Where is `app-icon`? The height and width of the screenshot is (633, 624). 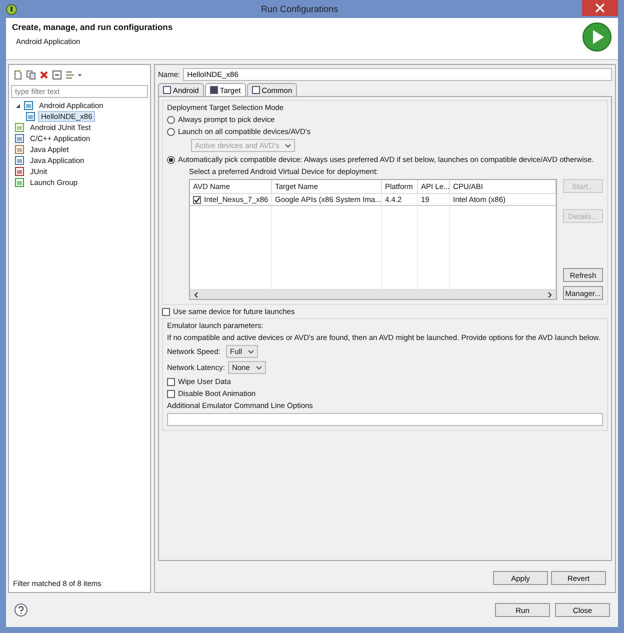 app-icon is located at coordinates (11, 9).